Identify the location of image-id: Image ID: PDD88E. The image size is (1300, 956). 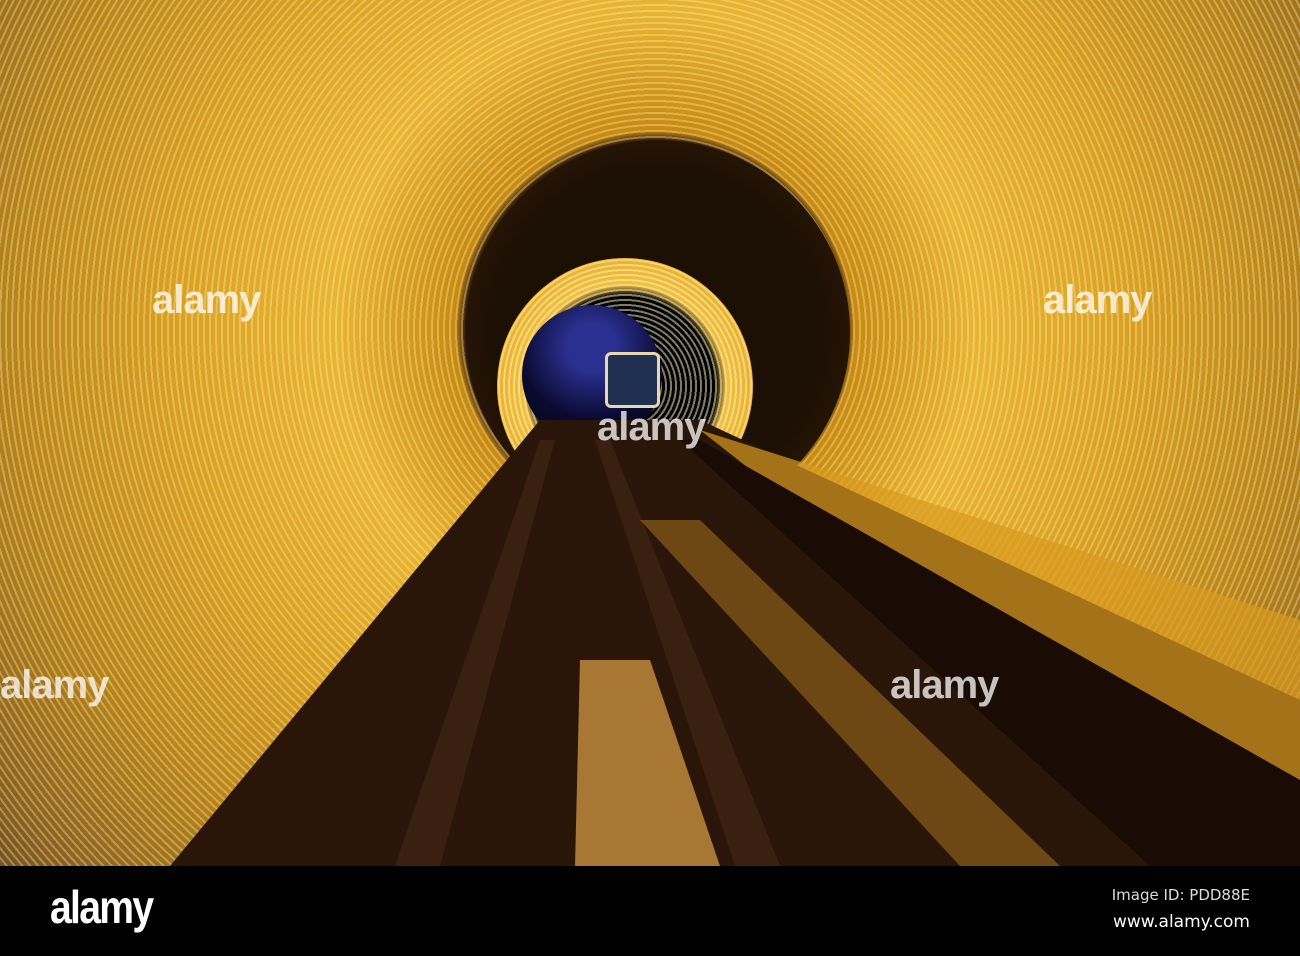
(1180, 895).